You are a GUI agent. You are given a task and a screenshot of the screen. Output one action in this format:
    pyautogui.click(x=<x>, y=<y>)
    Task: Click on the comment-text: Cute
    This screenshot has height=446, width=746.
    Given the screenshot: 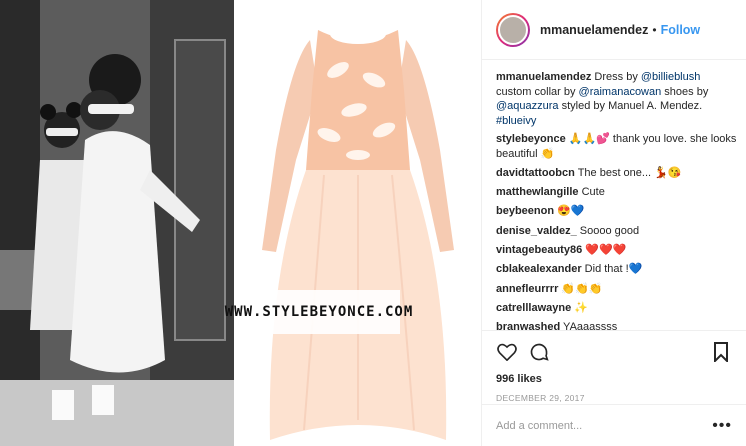 What is the action you would take?
    pyautogui.click(x=591, y=192)
    